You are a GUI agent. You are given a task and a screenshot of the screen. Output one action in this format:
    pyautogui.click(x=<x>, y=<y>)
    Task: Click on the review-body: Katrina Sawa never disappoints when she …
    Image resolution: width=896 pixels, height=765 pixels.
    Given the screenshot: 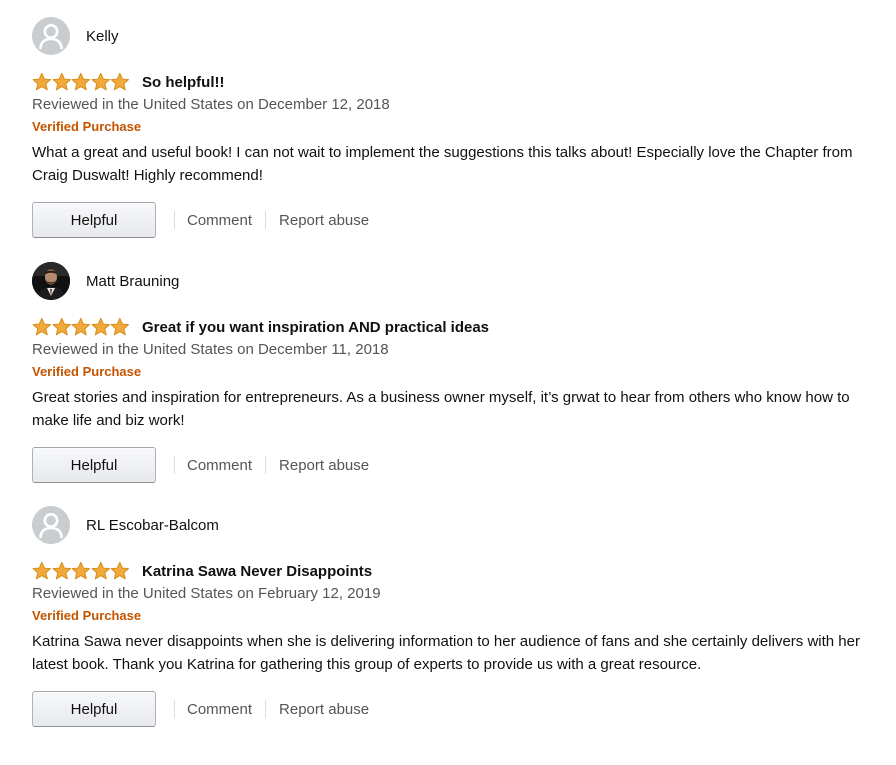 What is the action you would take?
    pyautogui.click(x=446, y=653)
    